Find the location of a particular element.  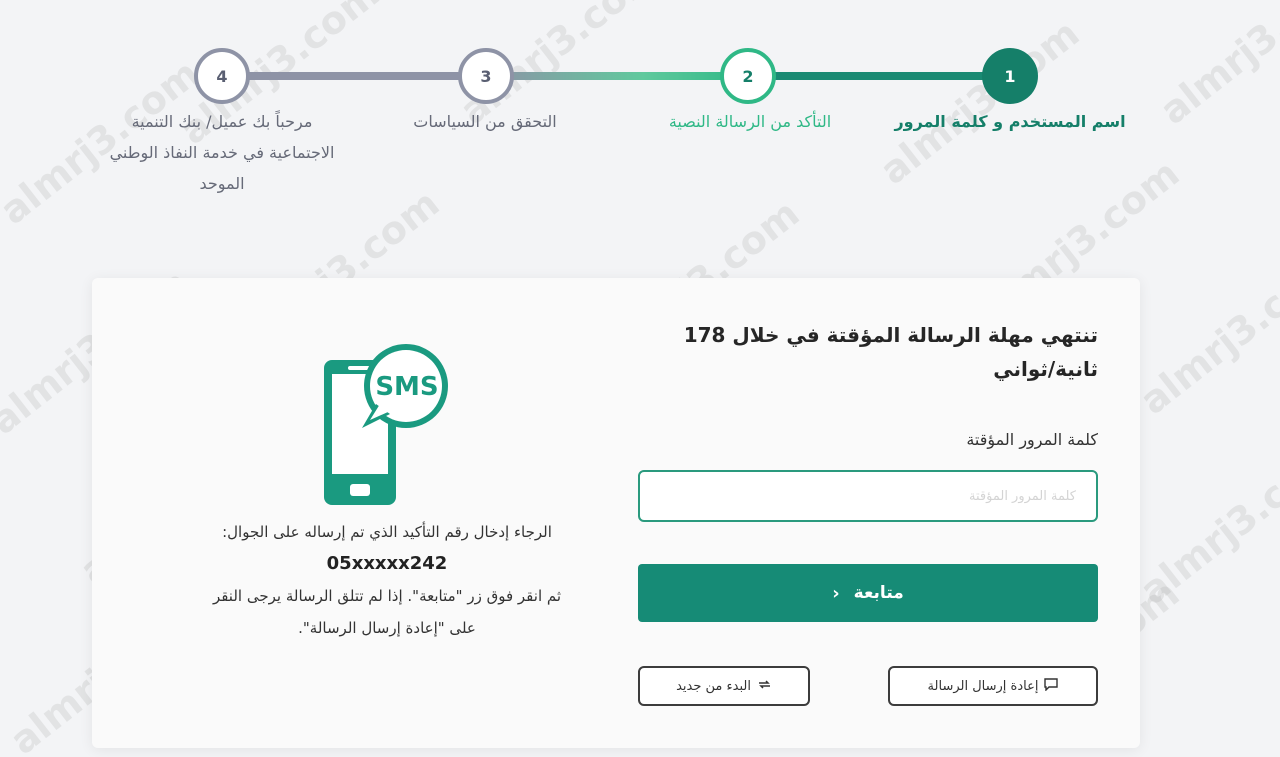

resend-label: إعادة إرسال الرسالة is located at coordinates (983, 686).